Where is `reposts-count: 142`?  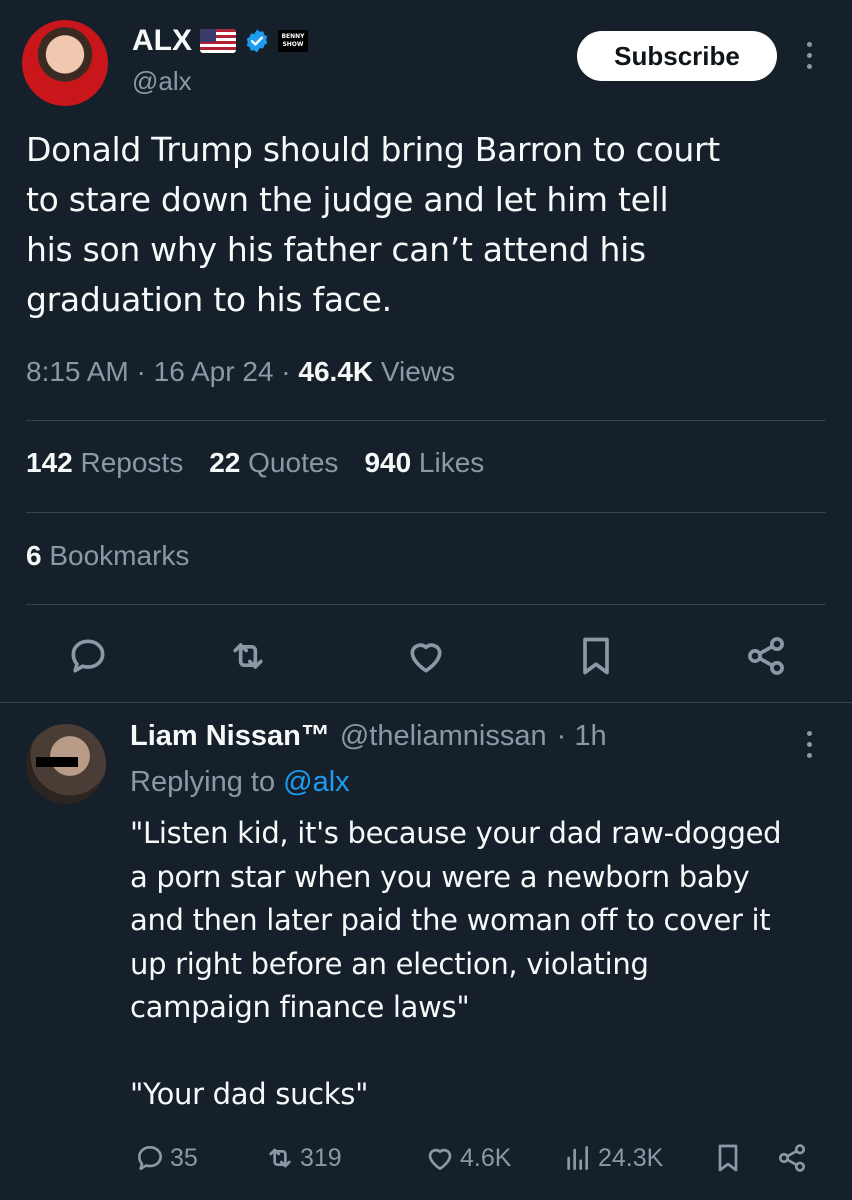
reposts-count: 142 is located at coordinates (49, 462).